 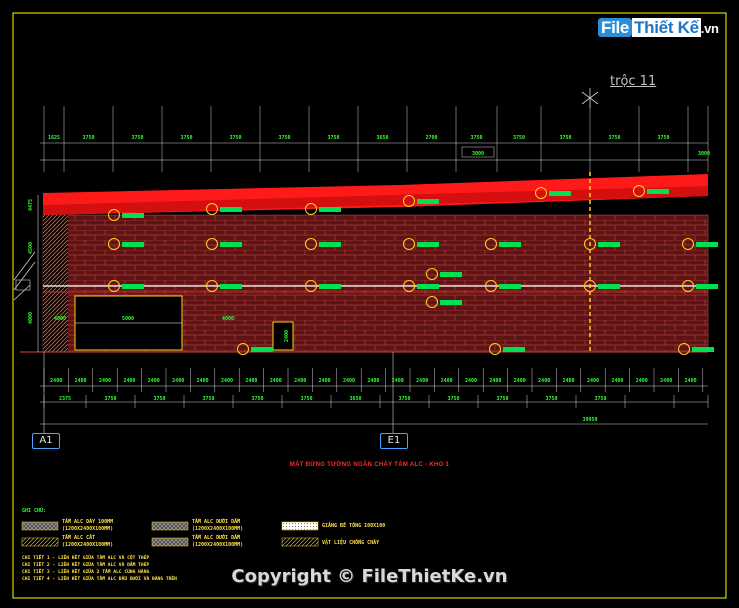 What do you see at coordinates (283, 336) in the screenshot?
I see `door-opening-small` at bounding box center [283, 336].